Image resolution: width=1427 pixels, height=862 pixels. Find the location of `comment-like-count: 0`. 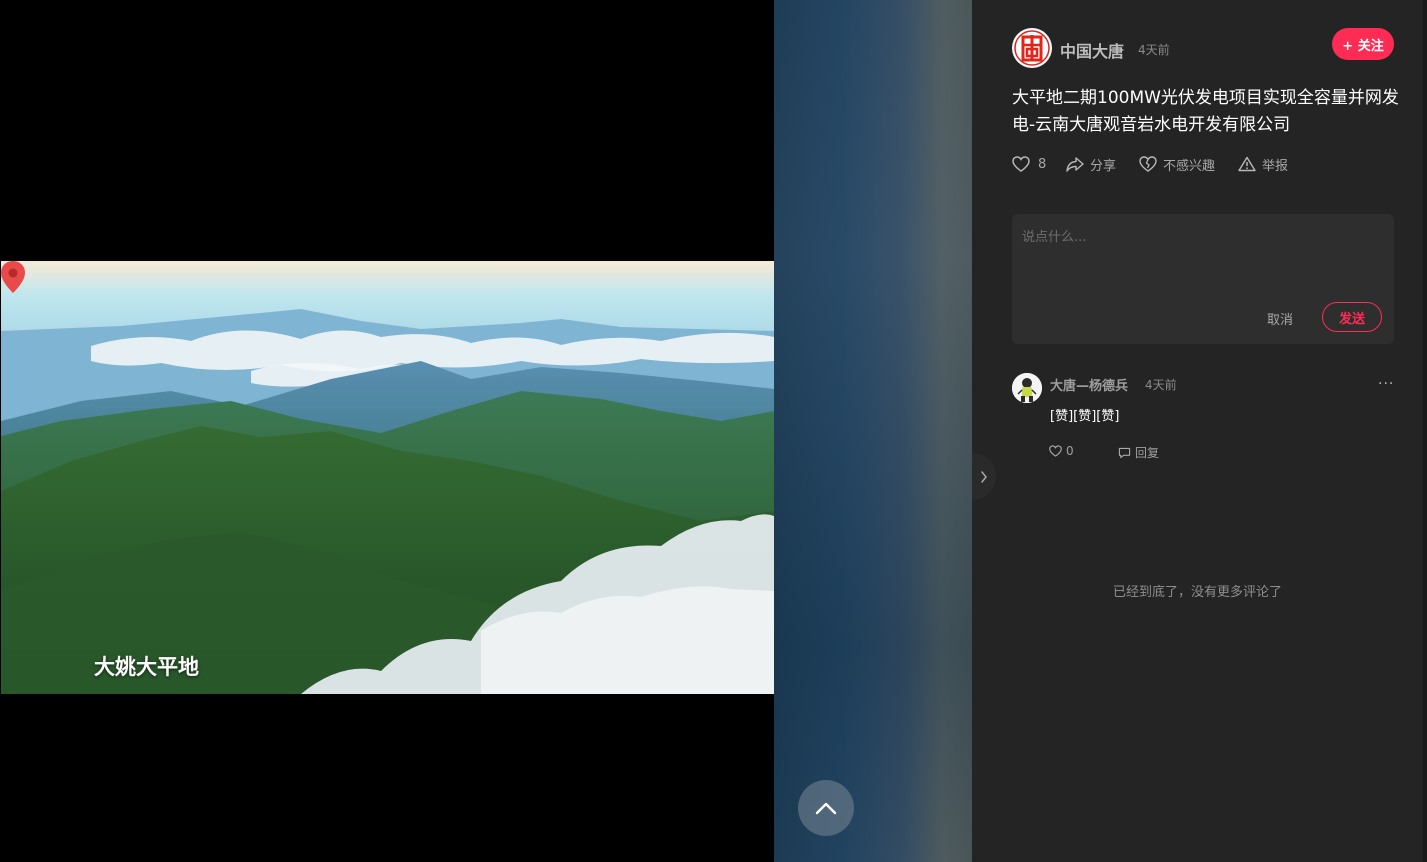

comment-like-count: 0 is located at coordinates (1070, 451).